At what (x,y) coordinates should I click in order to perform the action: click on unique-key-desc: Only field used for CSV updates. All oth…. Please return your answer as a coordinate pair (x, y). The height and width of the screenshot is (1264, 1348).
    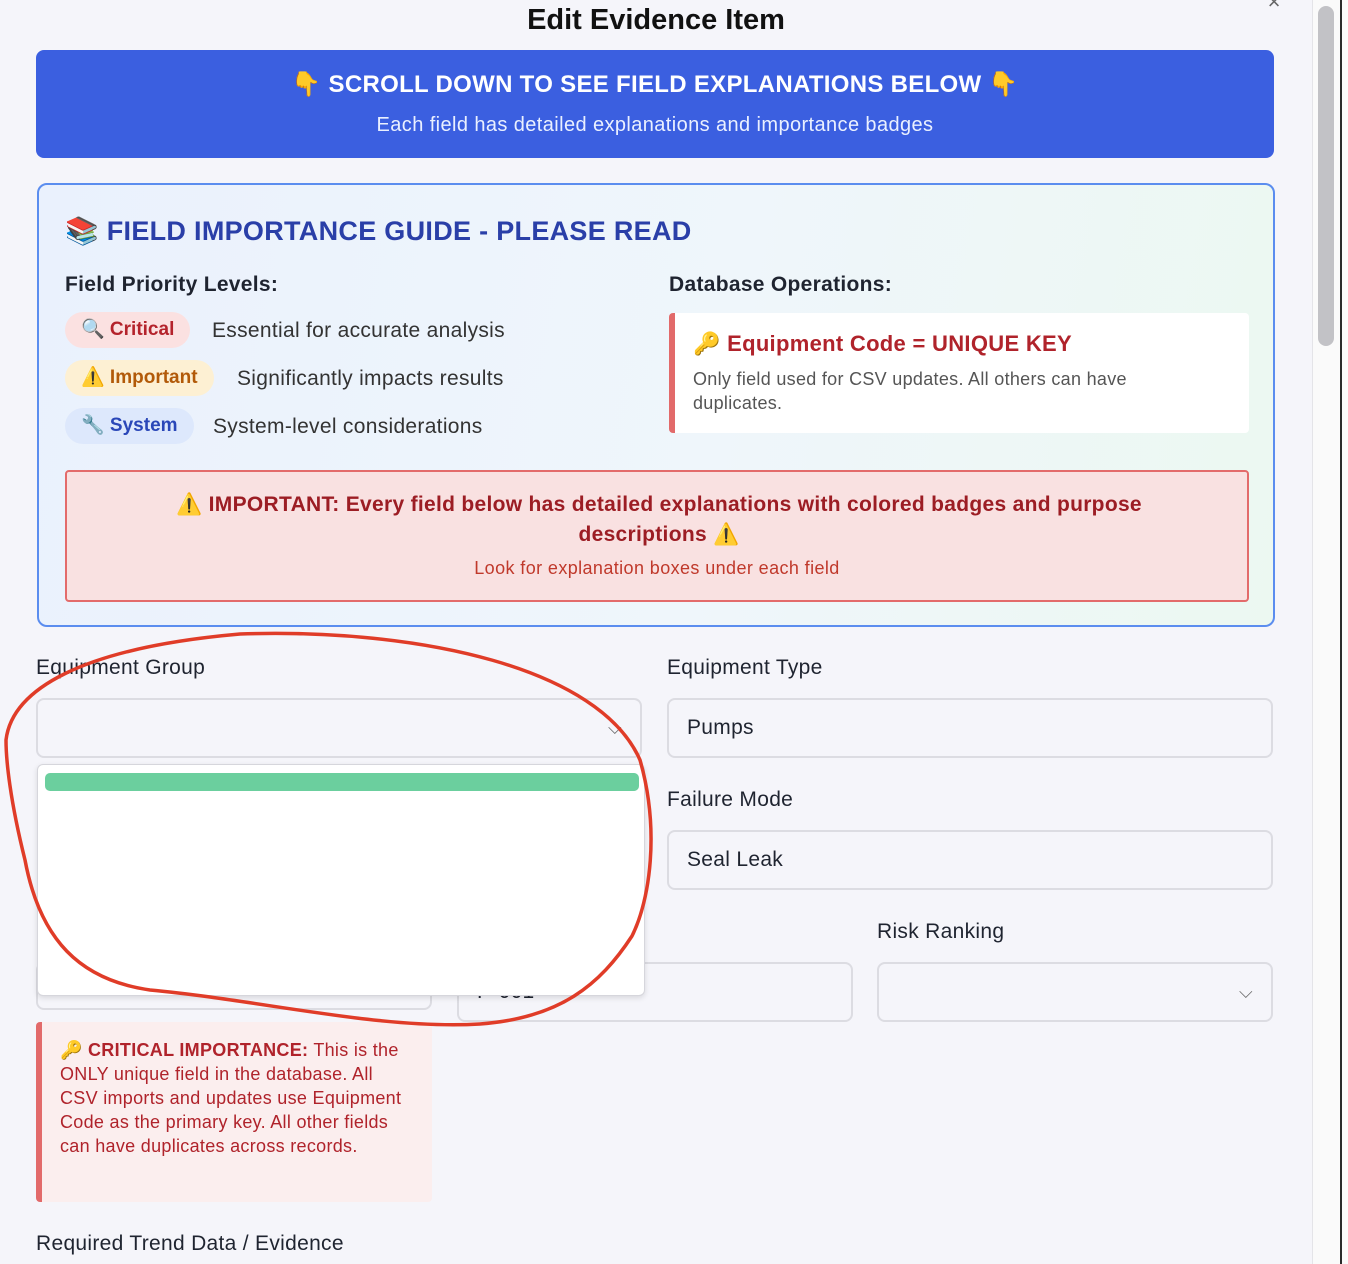
    Looking at the image, I should click on (910, 391).